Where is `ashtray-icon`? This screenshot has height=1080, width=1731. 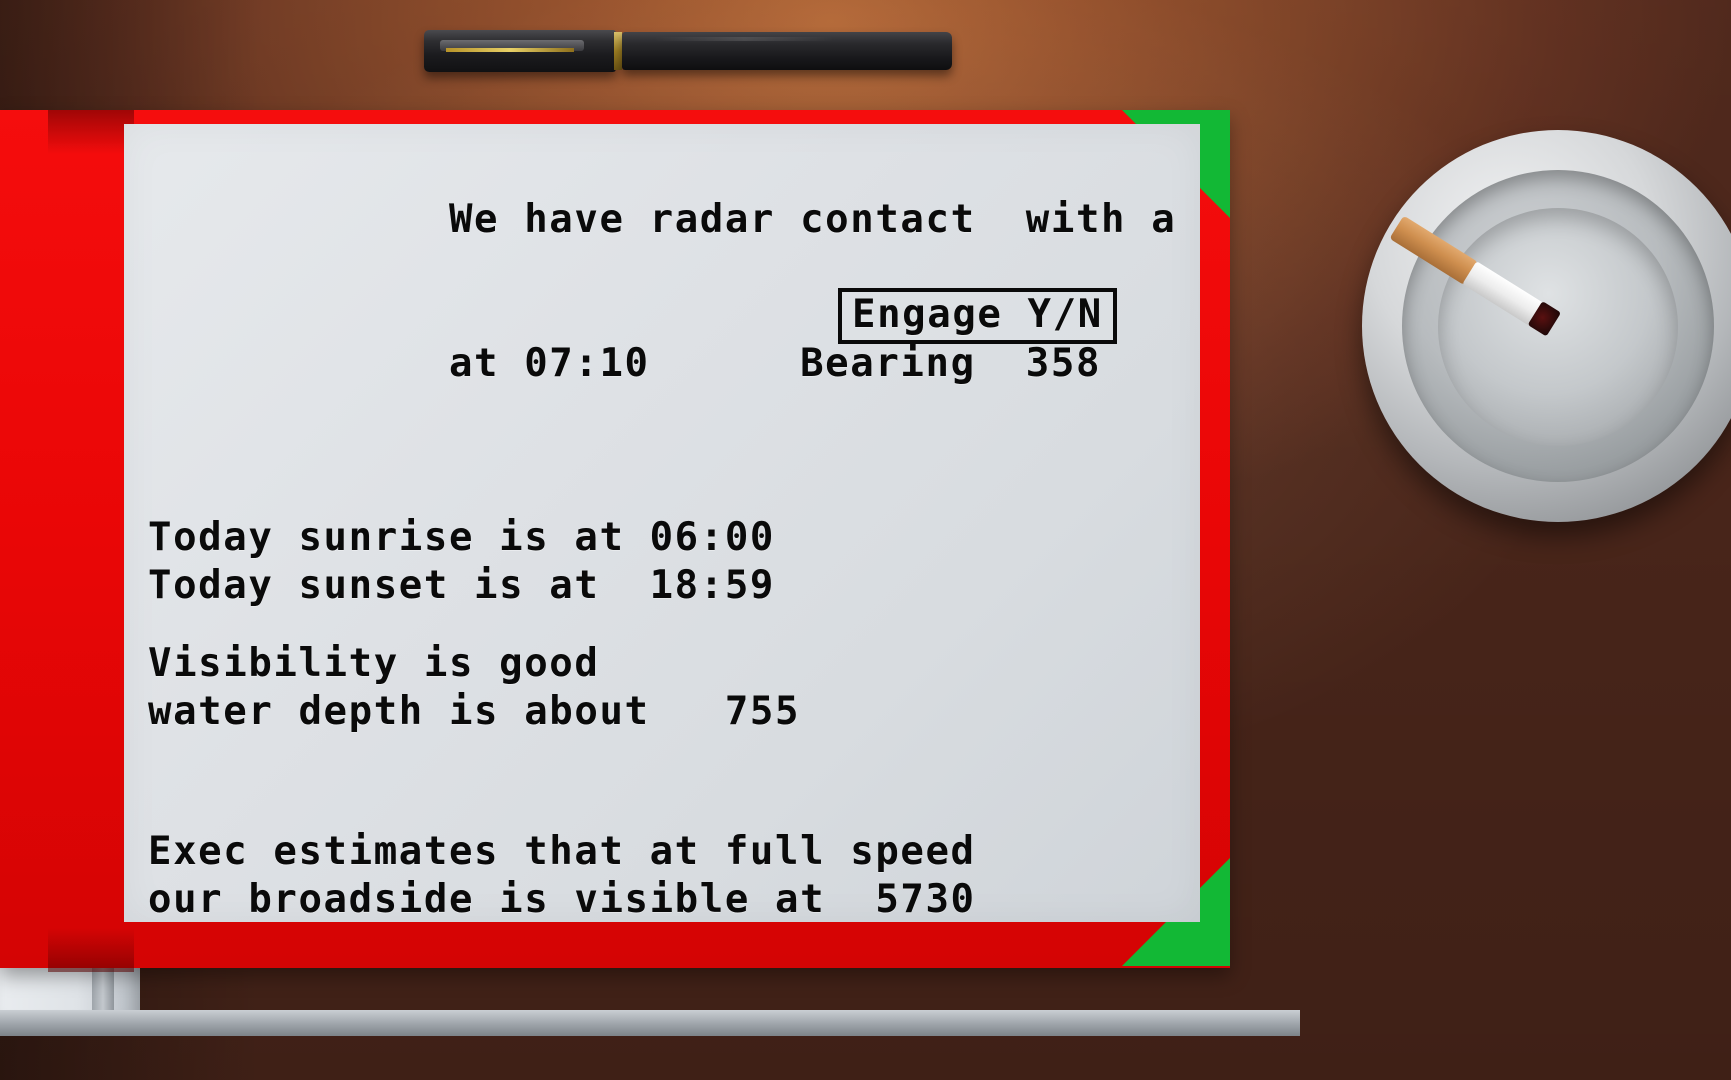 ashtray-icon is located at coordinates (1546, 326).